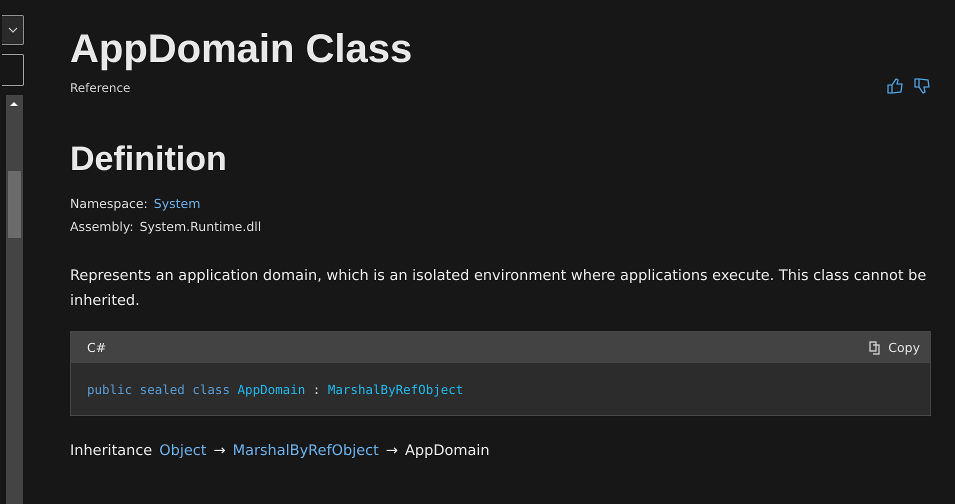 The height and width of the screenshot is (504, 955). Describe the element at coordinates (275, 389) in the screenshot. I see `code-line: public sealed class AppDomain : MarshalByRefObject` at that location.